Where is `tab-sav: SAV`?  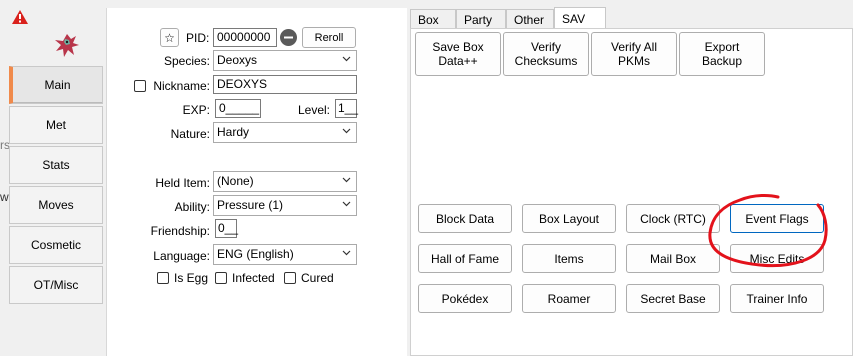
tab-sav: SAV is located at coordinates (580, 18).